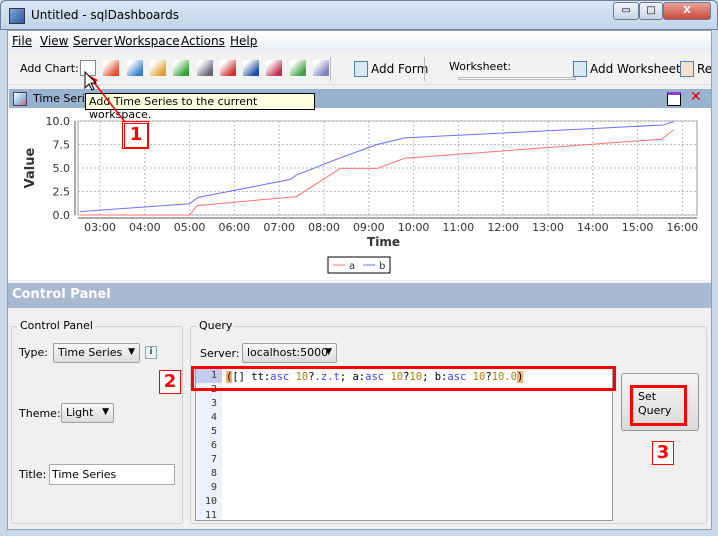  I want to click on set-query-button: Set Query, so click(660, 402).